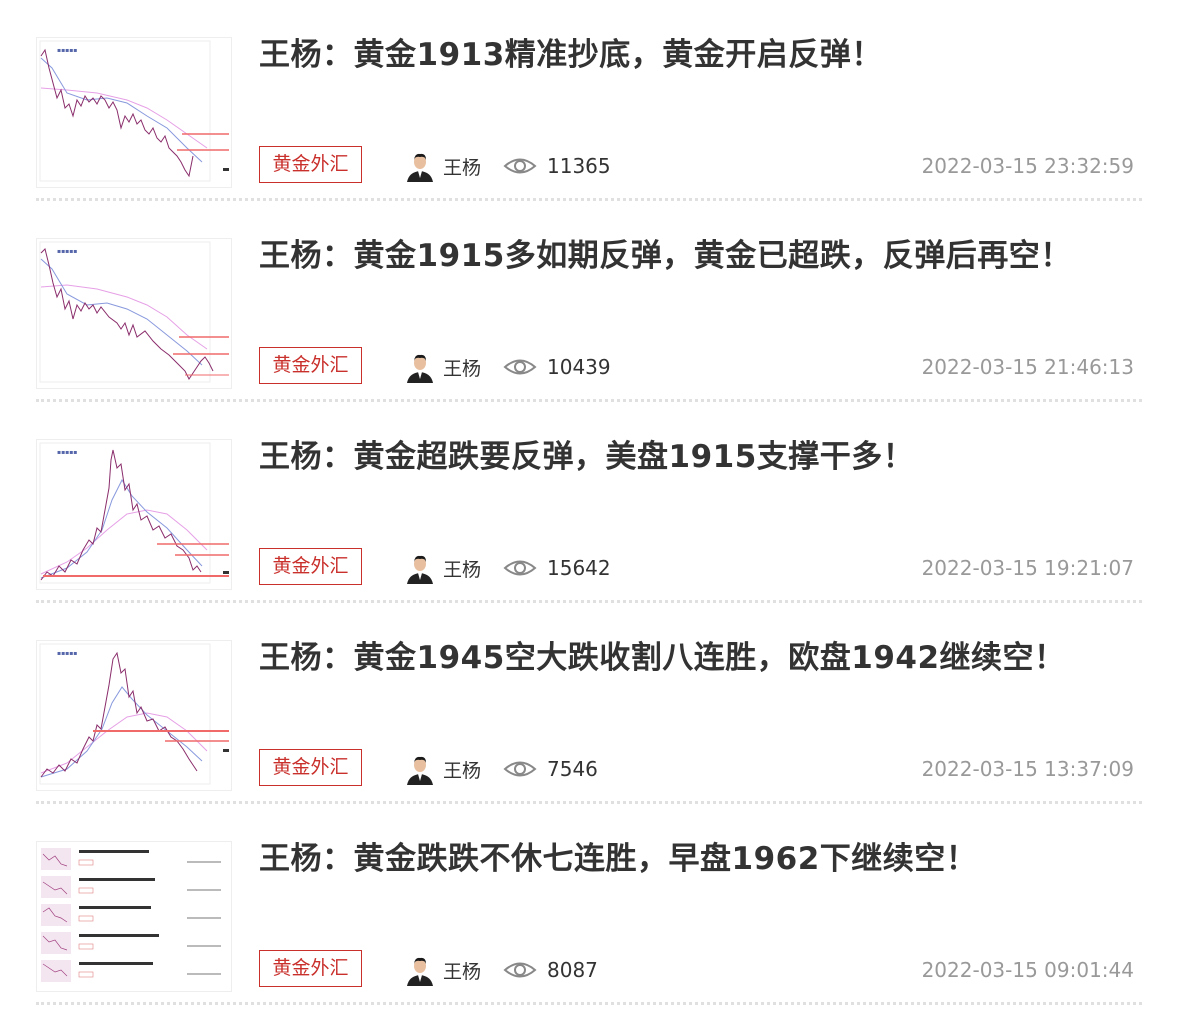  I want to click on view-count: 8087, so click(572, 970).